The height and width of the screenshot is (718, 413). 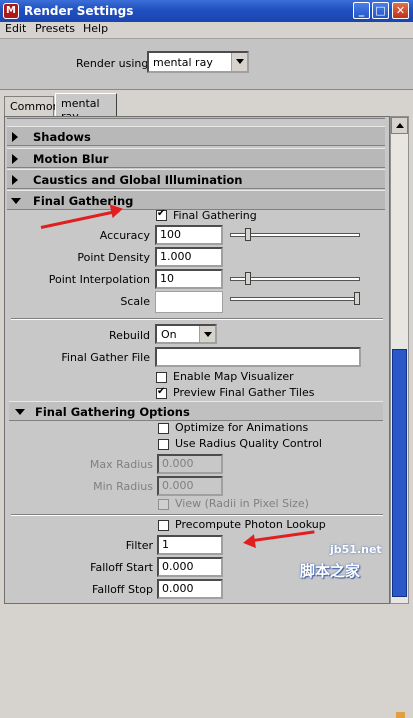 I want to click on section-title: Caustics and Global Illumination, so click(x=138, y=180).